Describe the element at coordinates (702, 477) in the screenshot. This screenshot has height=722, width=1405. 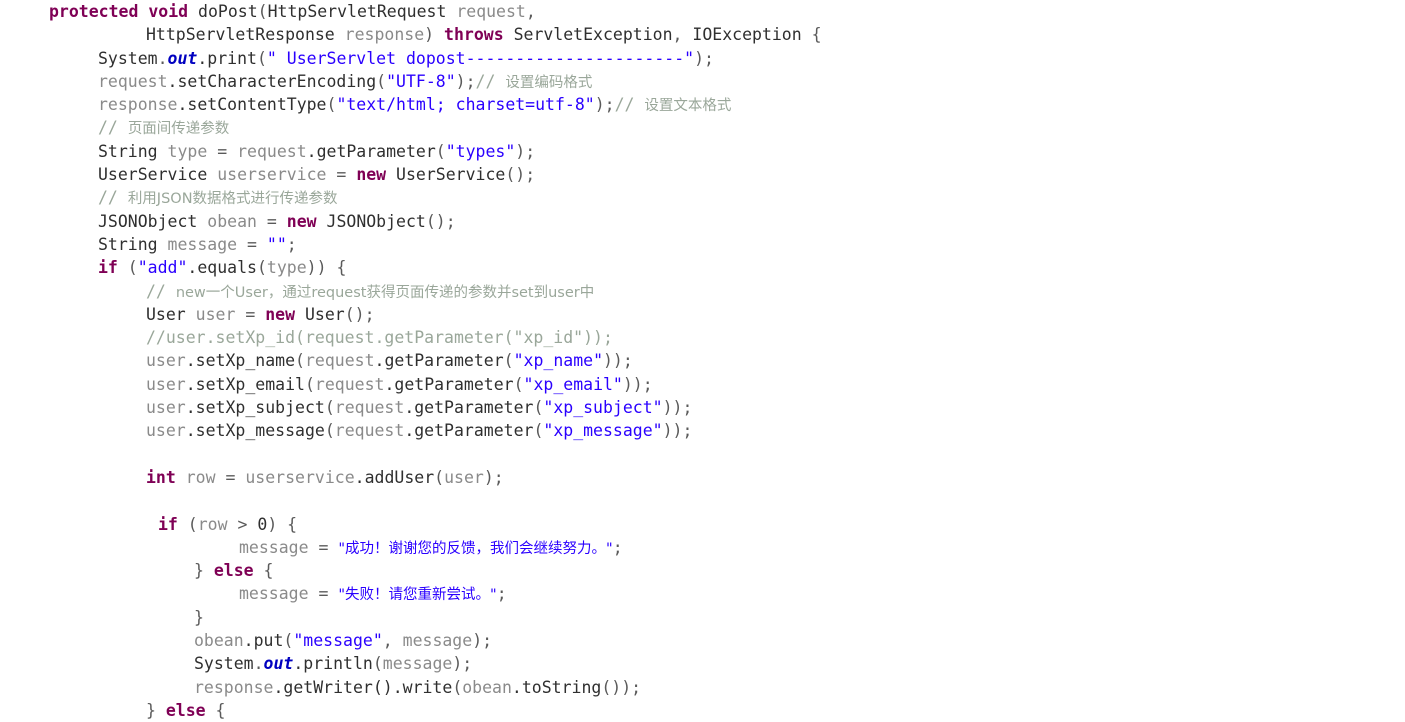
I see `code-line: int row = userservice.addUser(user);` at that location.